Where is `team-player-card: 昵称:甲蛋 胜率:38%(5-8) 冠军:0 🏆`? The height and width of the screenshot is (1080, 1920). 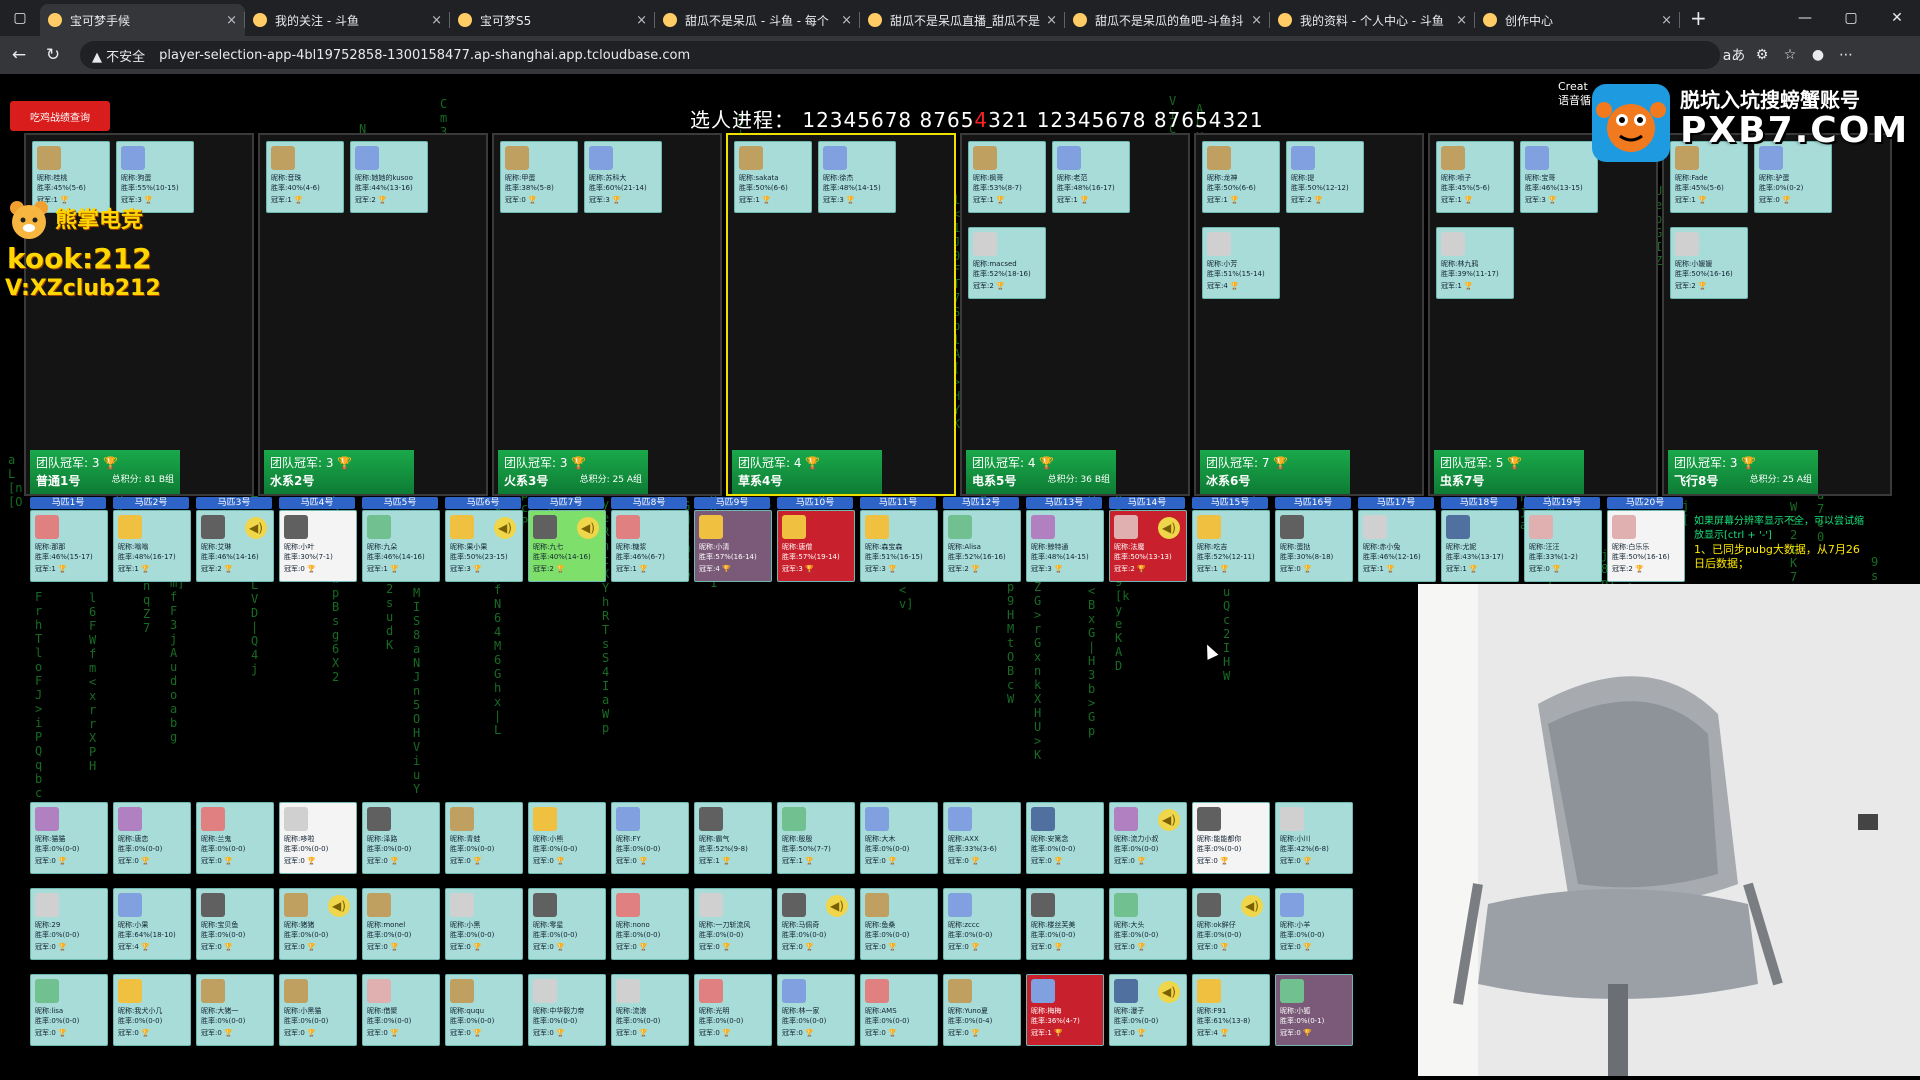 team-player-card: 昵称:甲蛋 胜率:38%(5-8) 冠军:0 🏆 is located at coordinates (539, 177).